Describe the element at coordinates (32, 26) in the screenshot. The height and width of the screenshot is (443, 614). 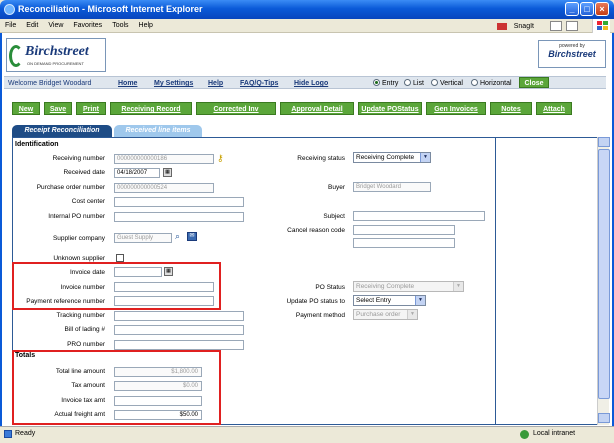
I see `menu-edit: Edit` at that location.